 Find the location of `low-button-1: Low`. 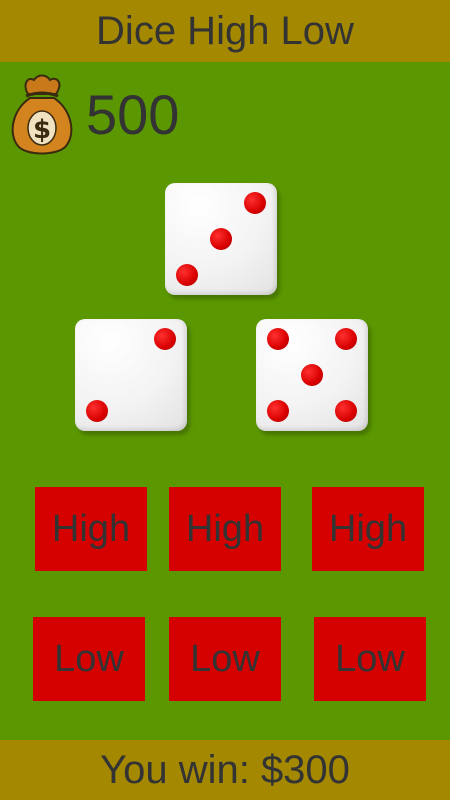

low-button-1: Low is located at coordinates (89, 659).